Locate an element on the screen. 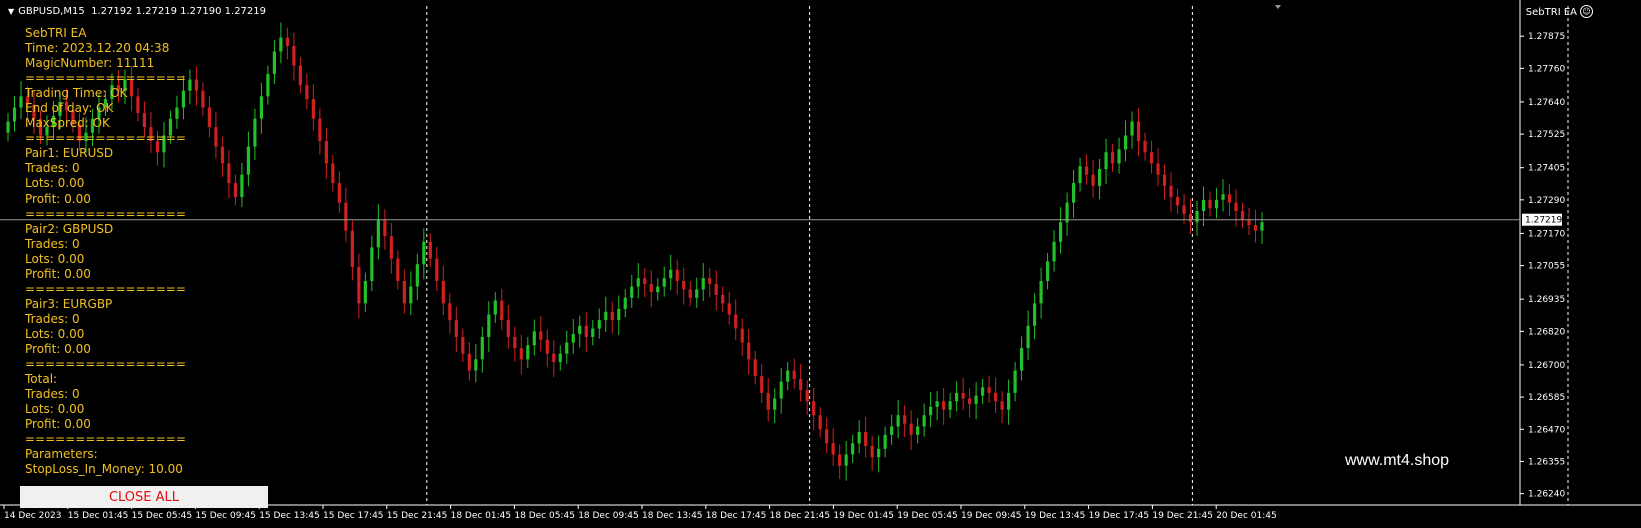 Image resolution: width=1641 pixels, height=528 pixels. price-tick-label: 1.26470 is located at coordinates (1546, 430).